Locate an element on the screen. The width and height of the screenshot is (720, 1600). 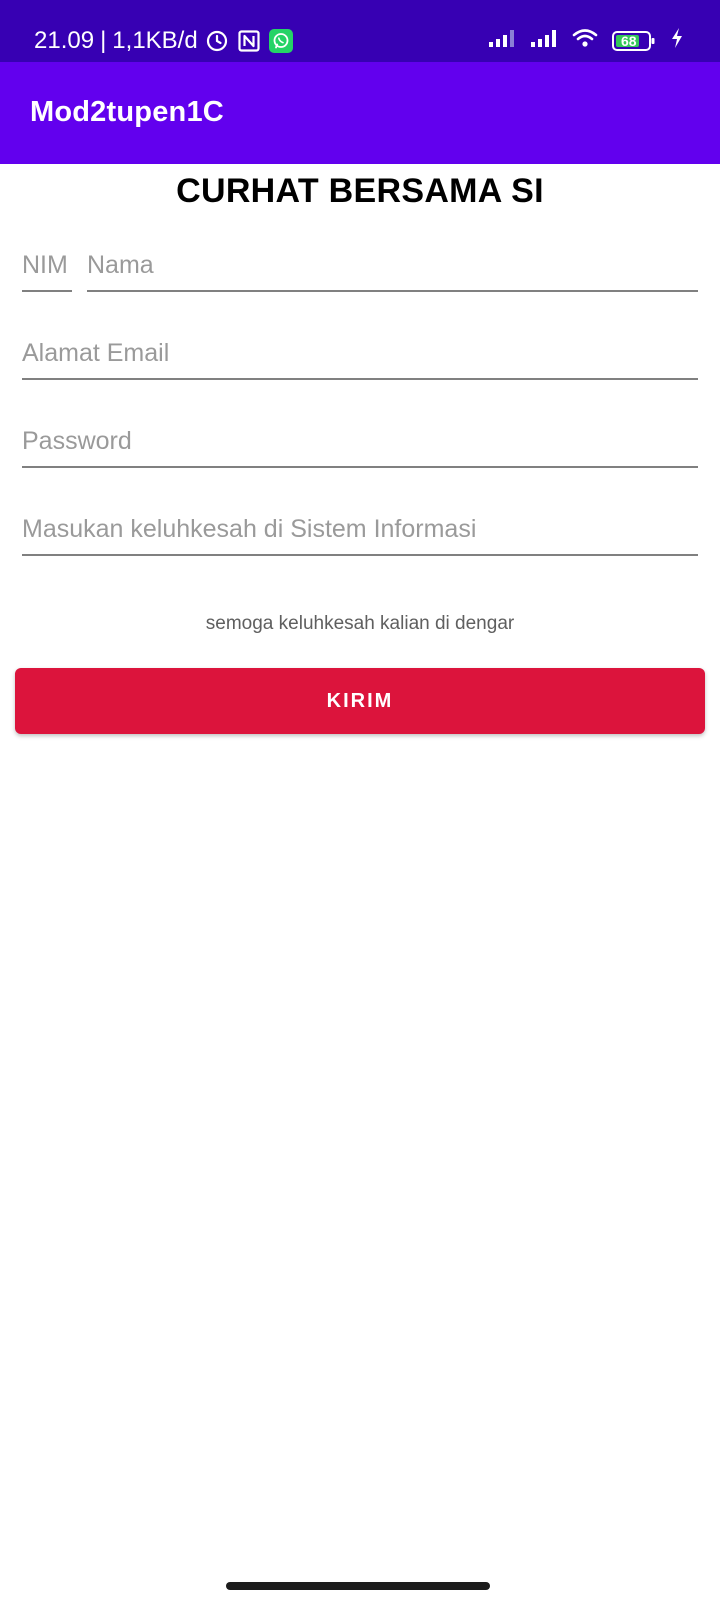
email-input is located at coordinates (360, 353).